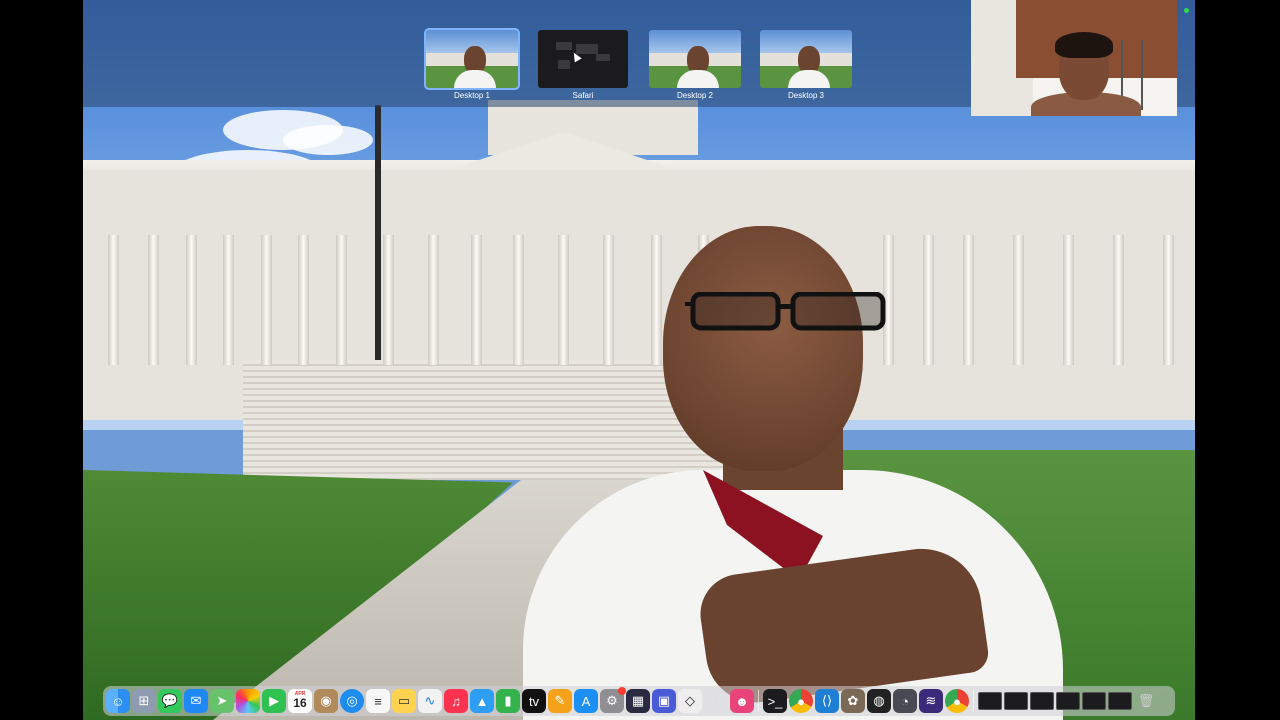 The height and width of the screenshot is (720, 1280). Describe the element at coordinates (482, 701) in the screenshot. I see `keynote-icon: ▲` at that location.